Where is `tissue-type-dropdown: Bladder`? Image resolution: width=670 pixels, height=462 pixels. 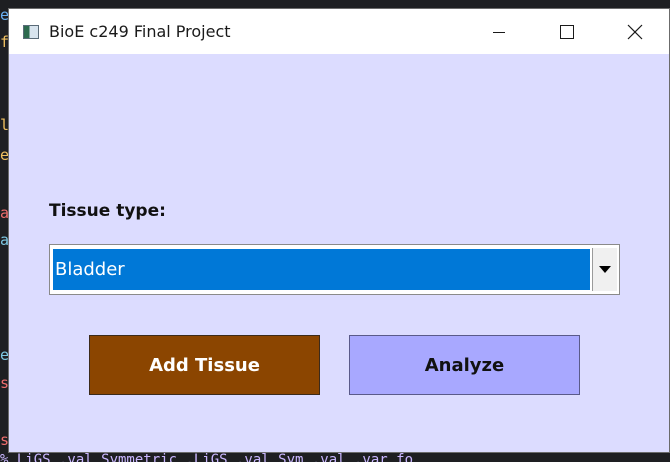 tissue-type-dropdown: Bladder is located at coordinates (334, 269).